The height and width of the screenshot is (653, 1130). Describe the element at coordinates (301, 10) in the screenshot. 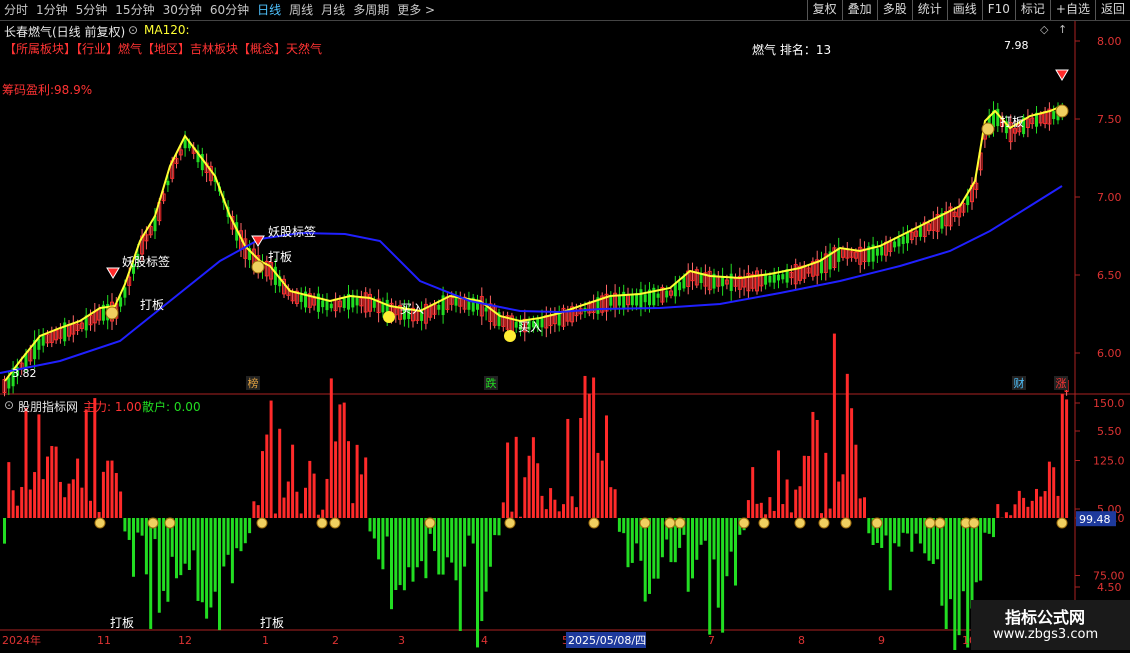

I see `period-tab: 周线` at that location.